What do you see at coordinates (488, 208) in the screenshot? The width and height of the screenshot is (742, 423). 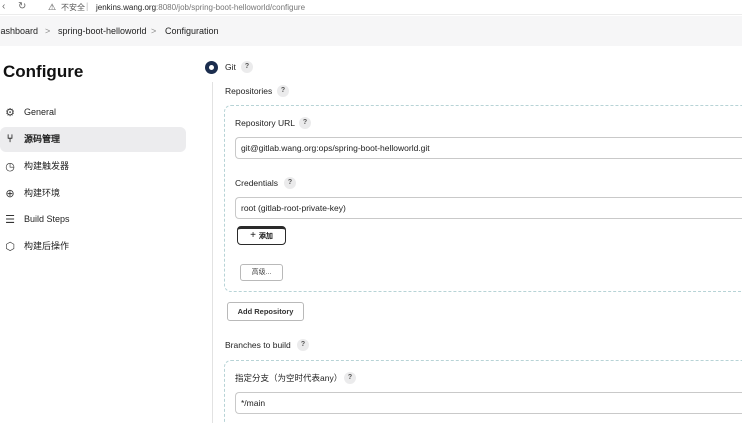 I see `credentials-select: root (gitlab-root-private-key)` at bounding box center [488, 208].